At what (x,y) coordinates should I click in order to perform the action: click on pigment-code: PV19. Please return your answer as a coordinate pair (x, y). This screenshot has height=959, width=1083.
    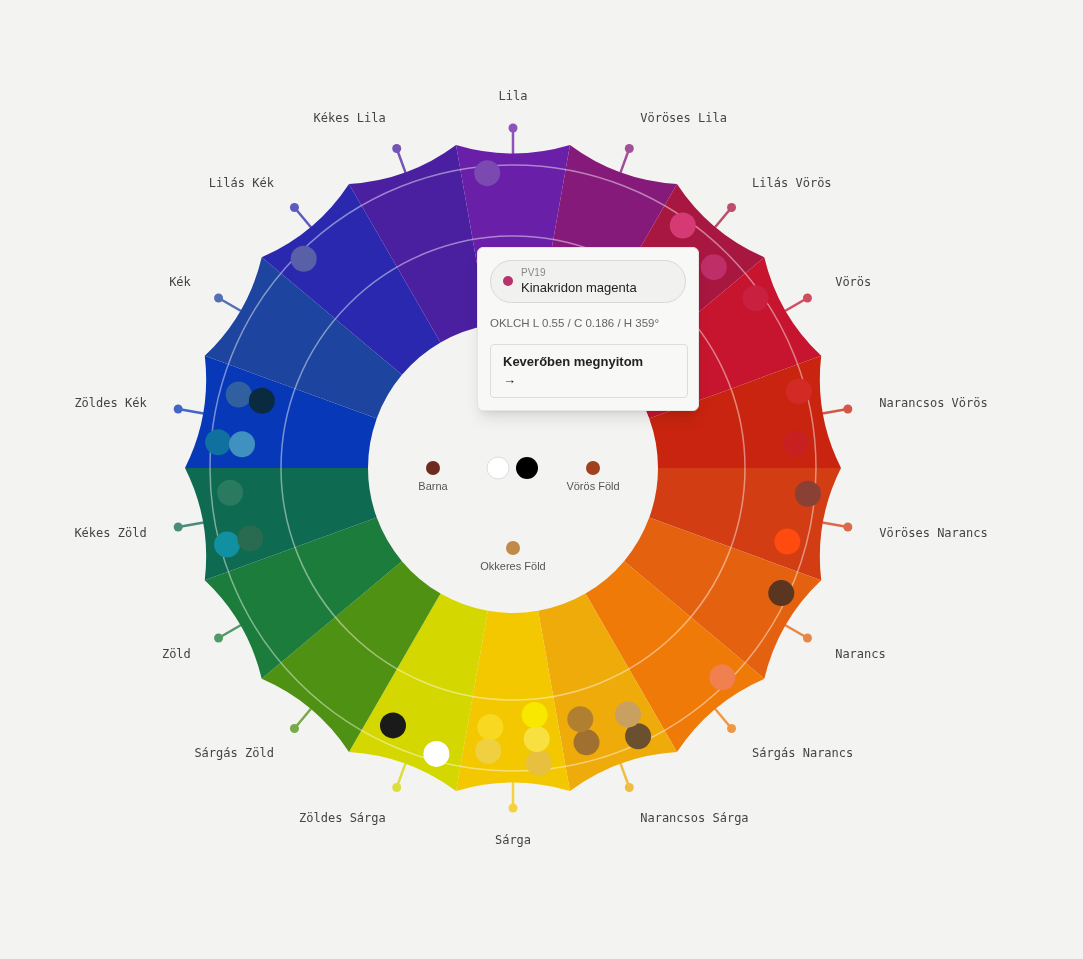
    Looking at the image, I should click on (534, 273).